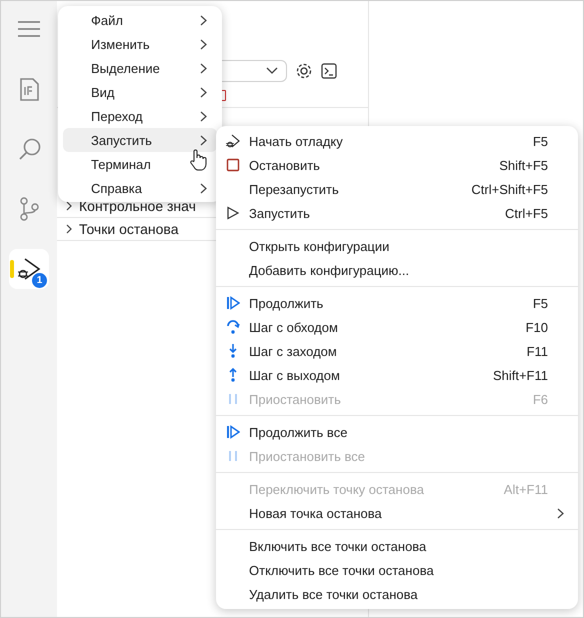  What do you see at coordinates (140, 188) in the screenshot?
I see `menu-item: Справка` at bounding box center [140, 188].